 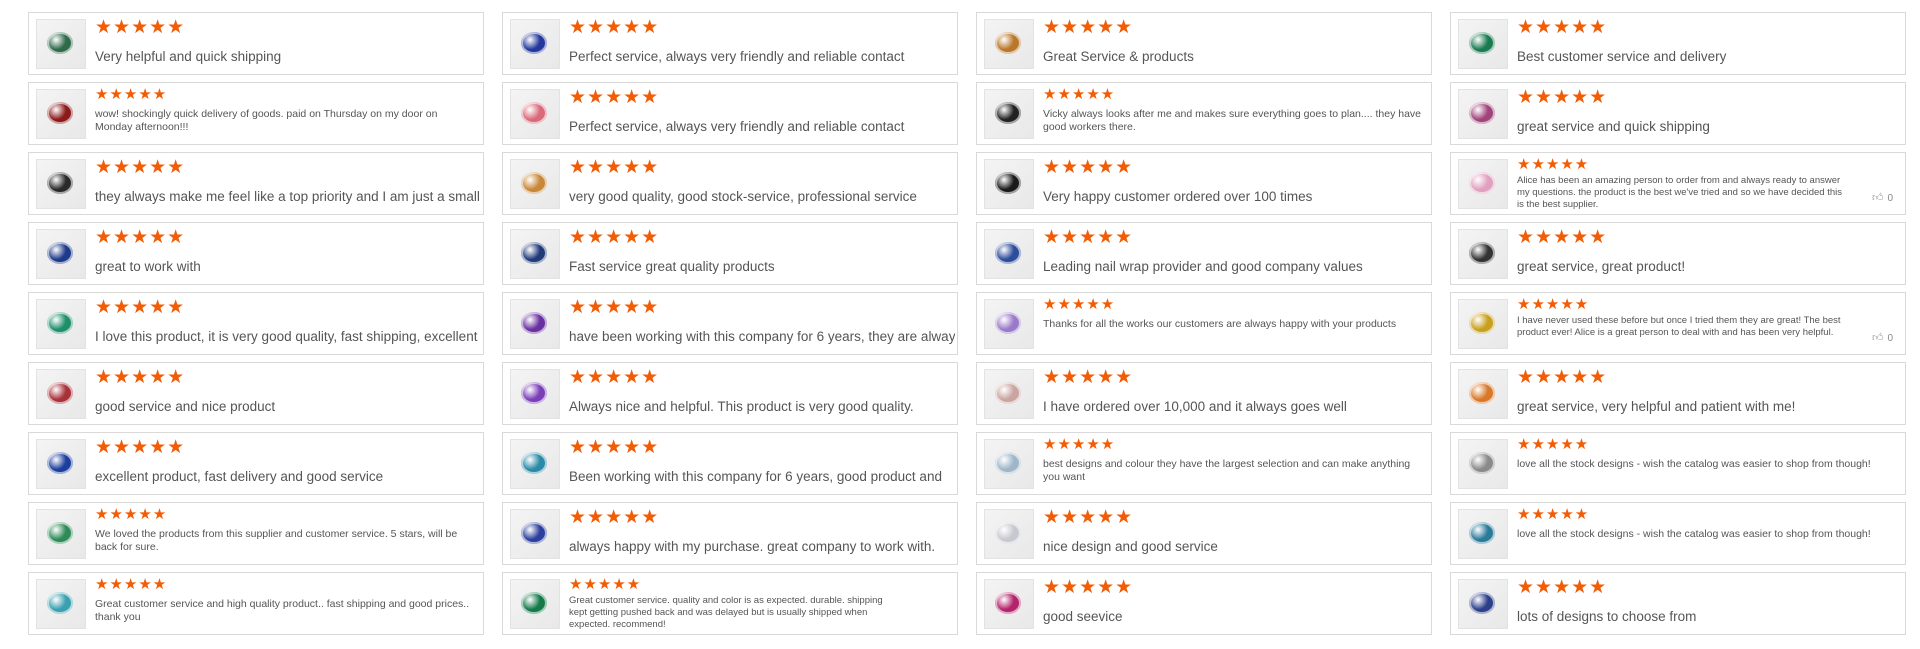 What do you see at coordinates (1601, 266) in the screenshot?
I see `review-text: great service, great product!` at bounding box center [1601, 266].